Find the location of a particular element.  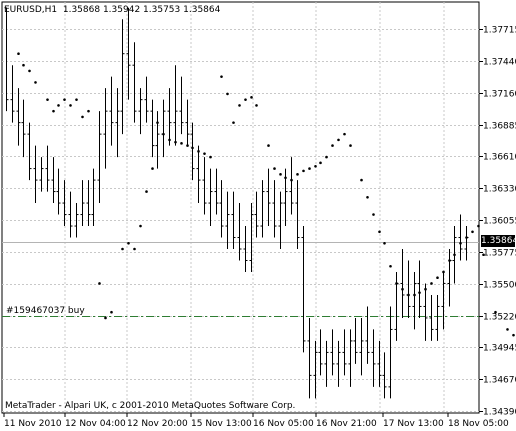

time-axis-label: 12 Nov 04:00 is located at coordinates (95, 424).